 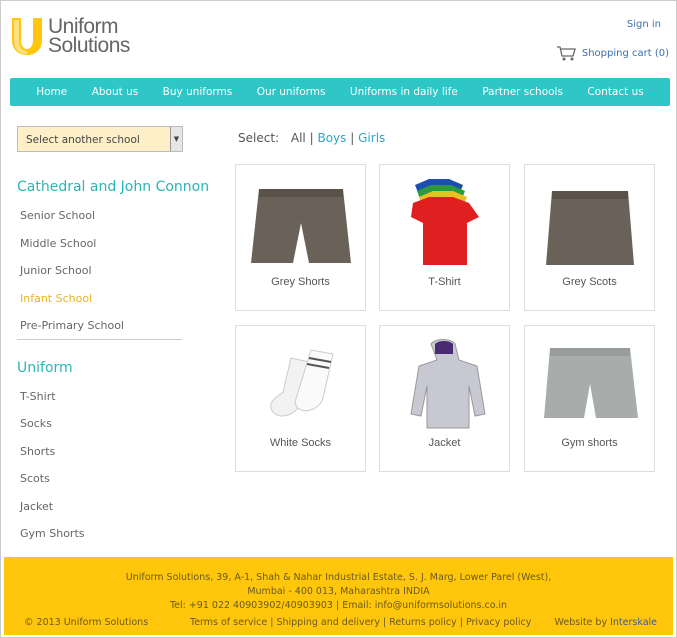 I want to click on interskale-link: Interskale, so click(x=633, y=622).